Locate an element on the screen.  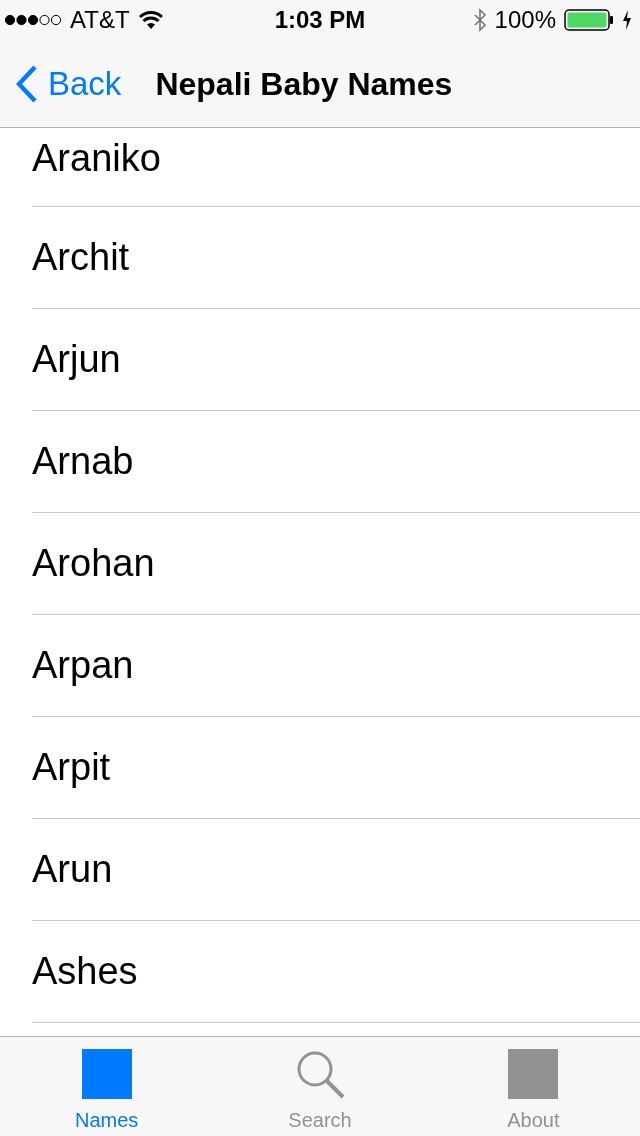
back-button: Back is located at coordinates (69, 84).